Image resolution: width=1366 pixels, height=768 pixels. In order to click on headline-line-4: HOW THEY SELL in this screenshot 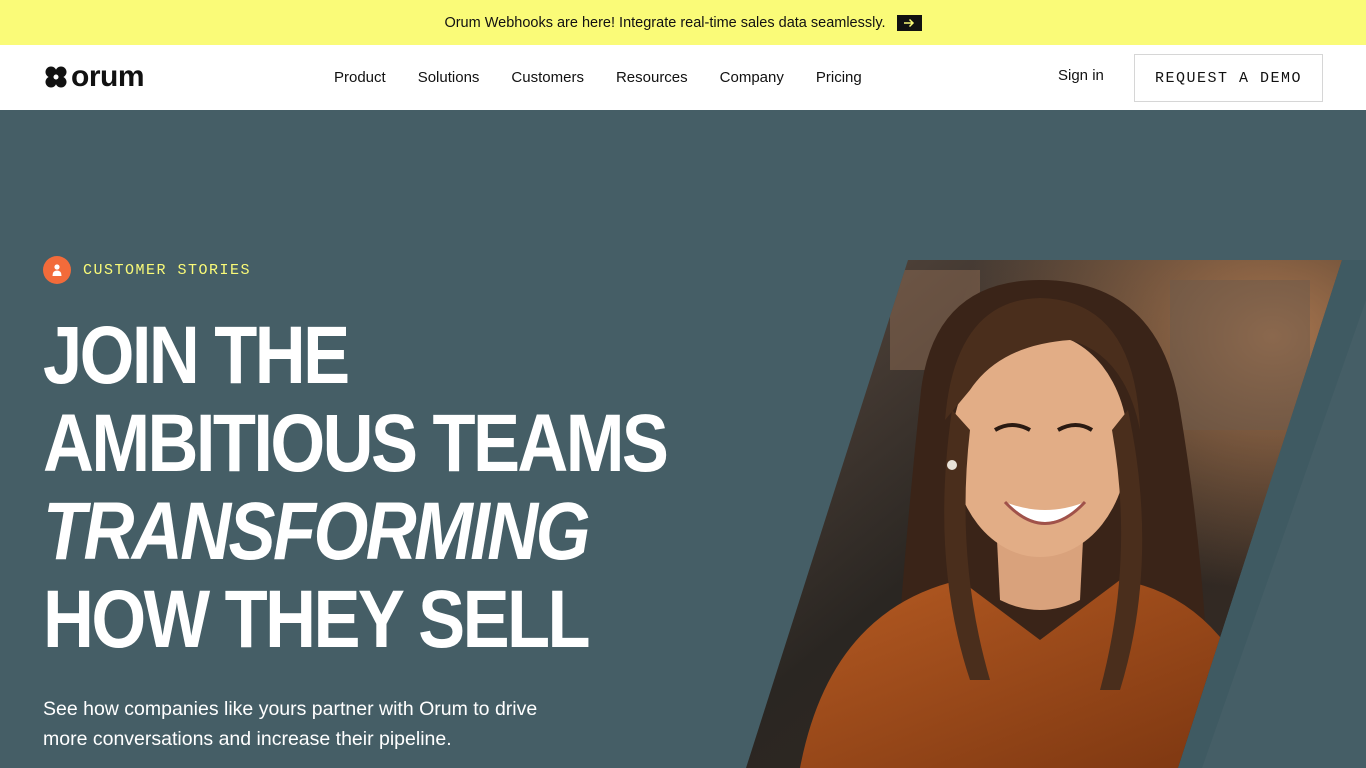, I will do `click(317, 619)`.